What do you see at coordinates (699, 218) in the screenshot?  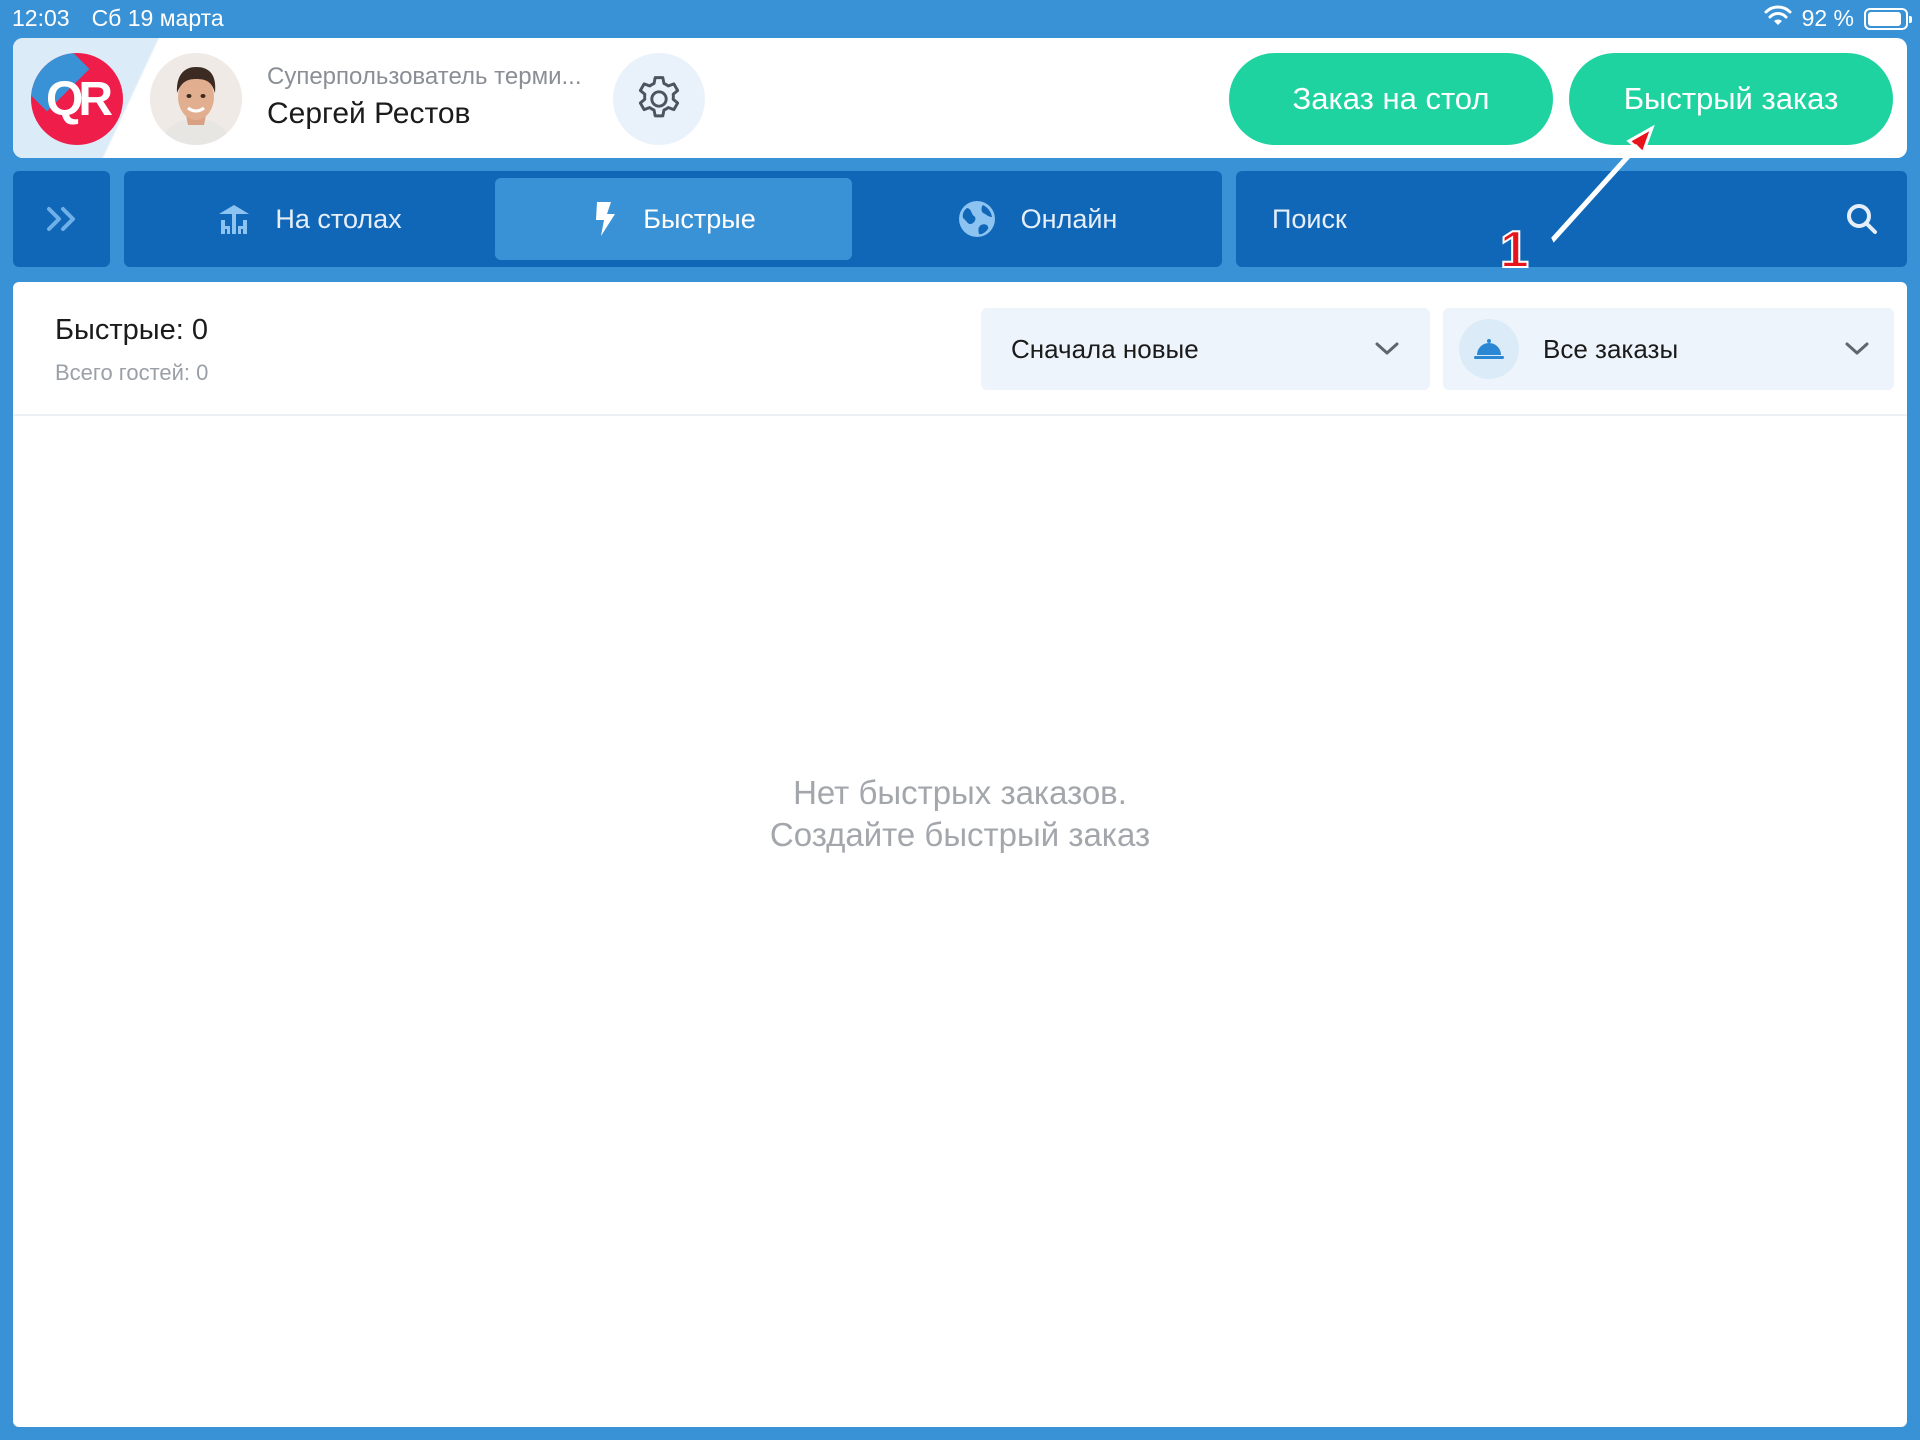 I see `tab-label: Быстрые` at bounding box center [699, 218].